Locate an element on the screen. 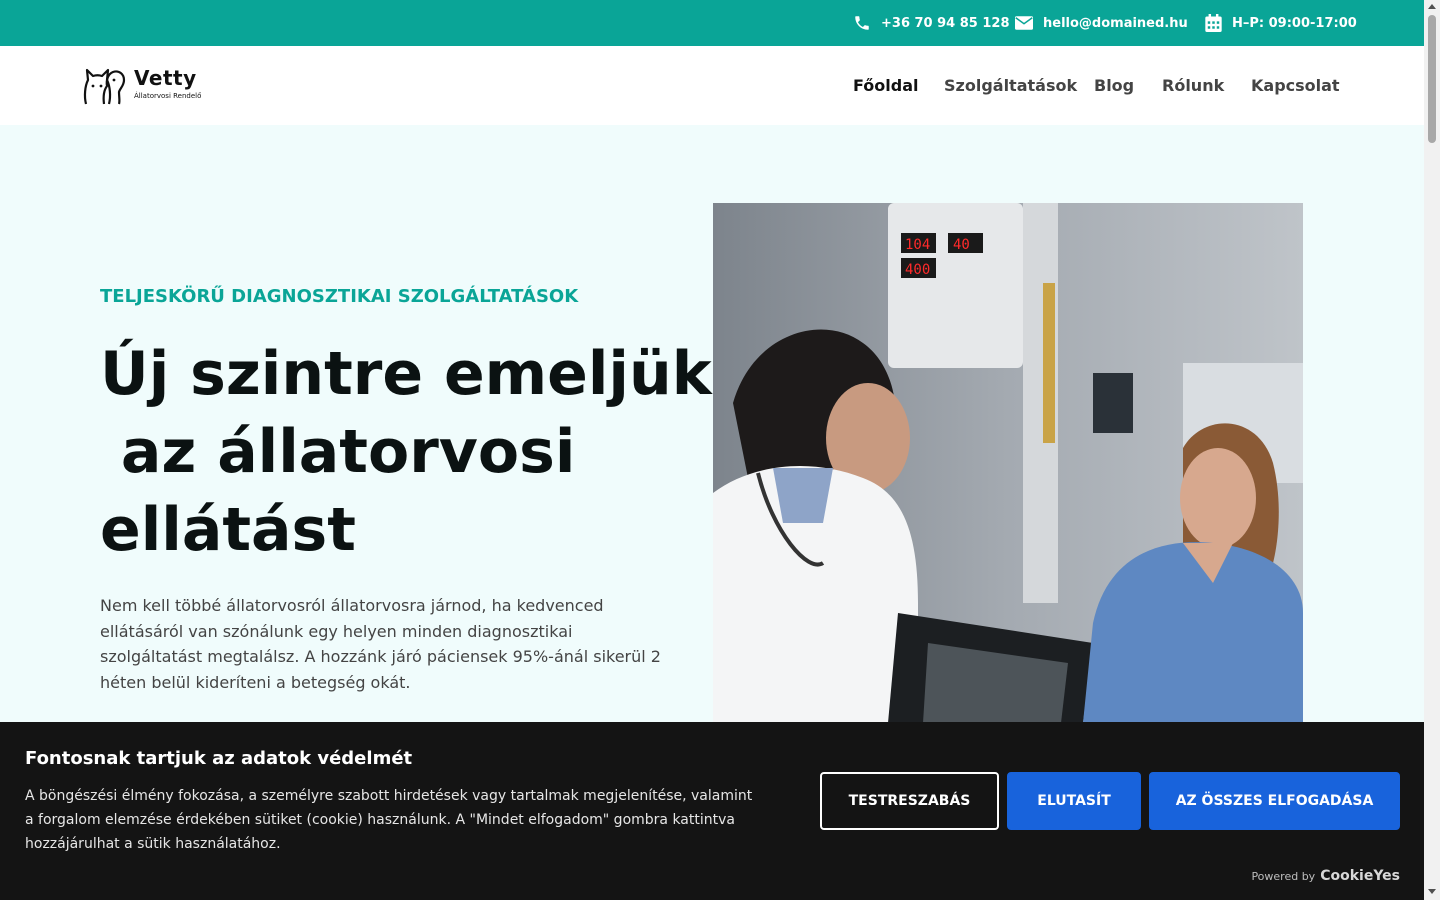 Image resolution: width=1440 pixels, height=900 pixels. svg-text: 40 is located at coordinates (961, 245).